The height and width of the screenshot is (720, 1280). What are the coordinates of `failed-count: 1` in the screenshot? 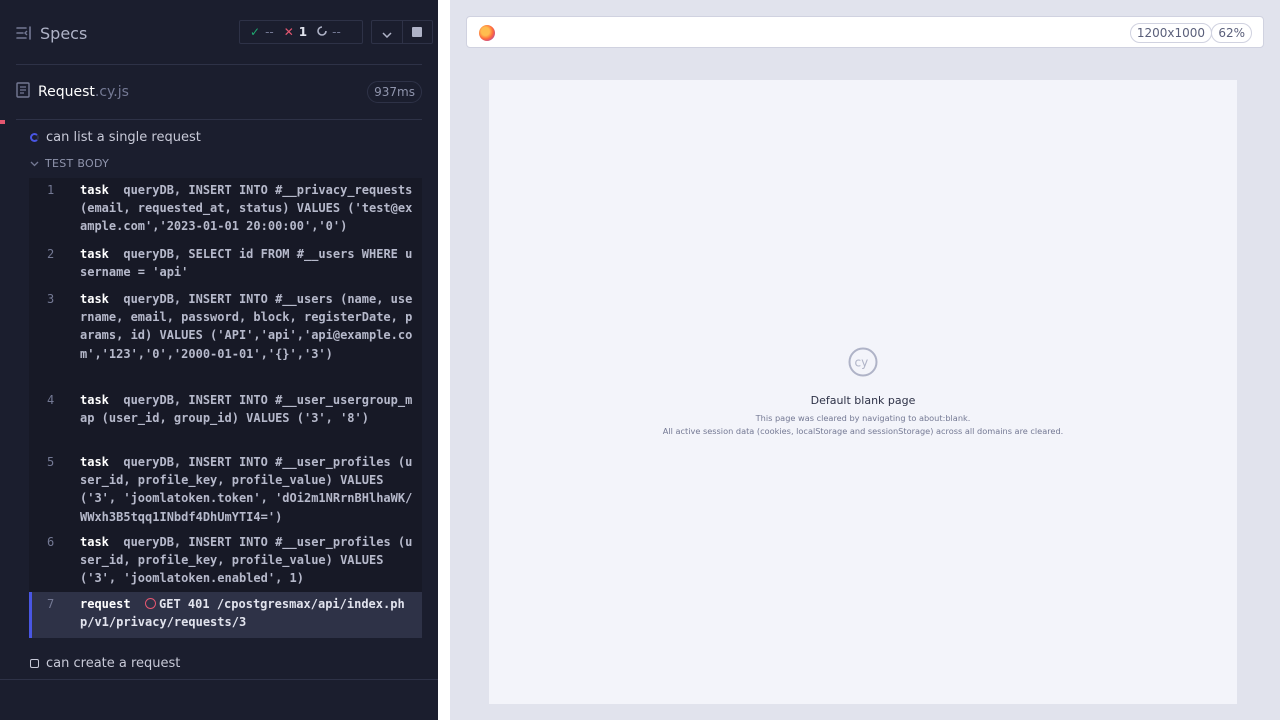 It's located at (303, 32).